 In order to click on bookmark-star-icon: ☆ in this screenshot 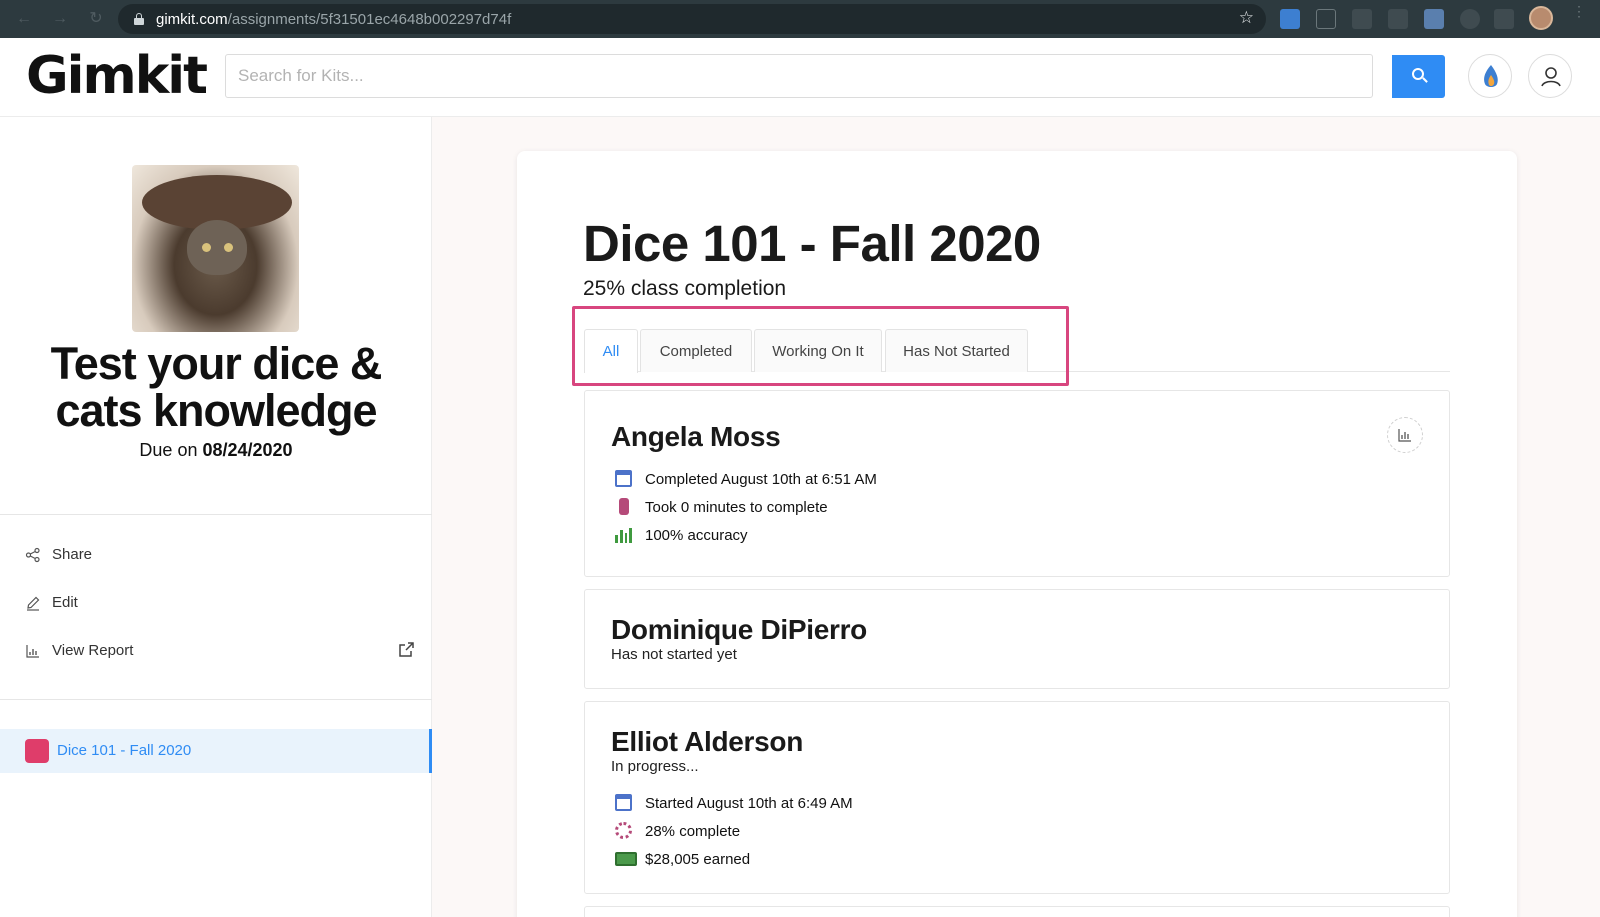, I will do `click(1246, 18)`.